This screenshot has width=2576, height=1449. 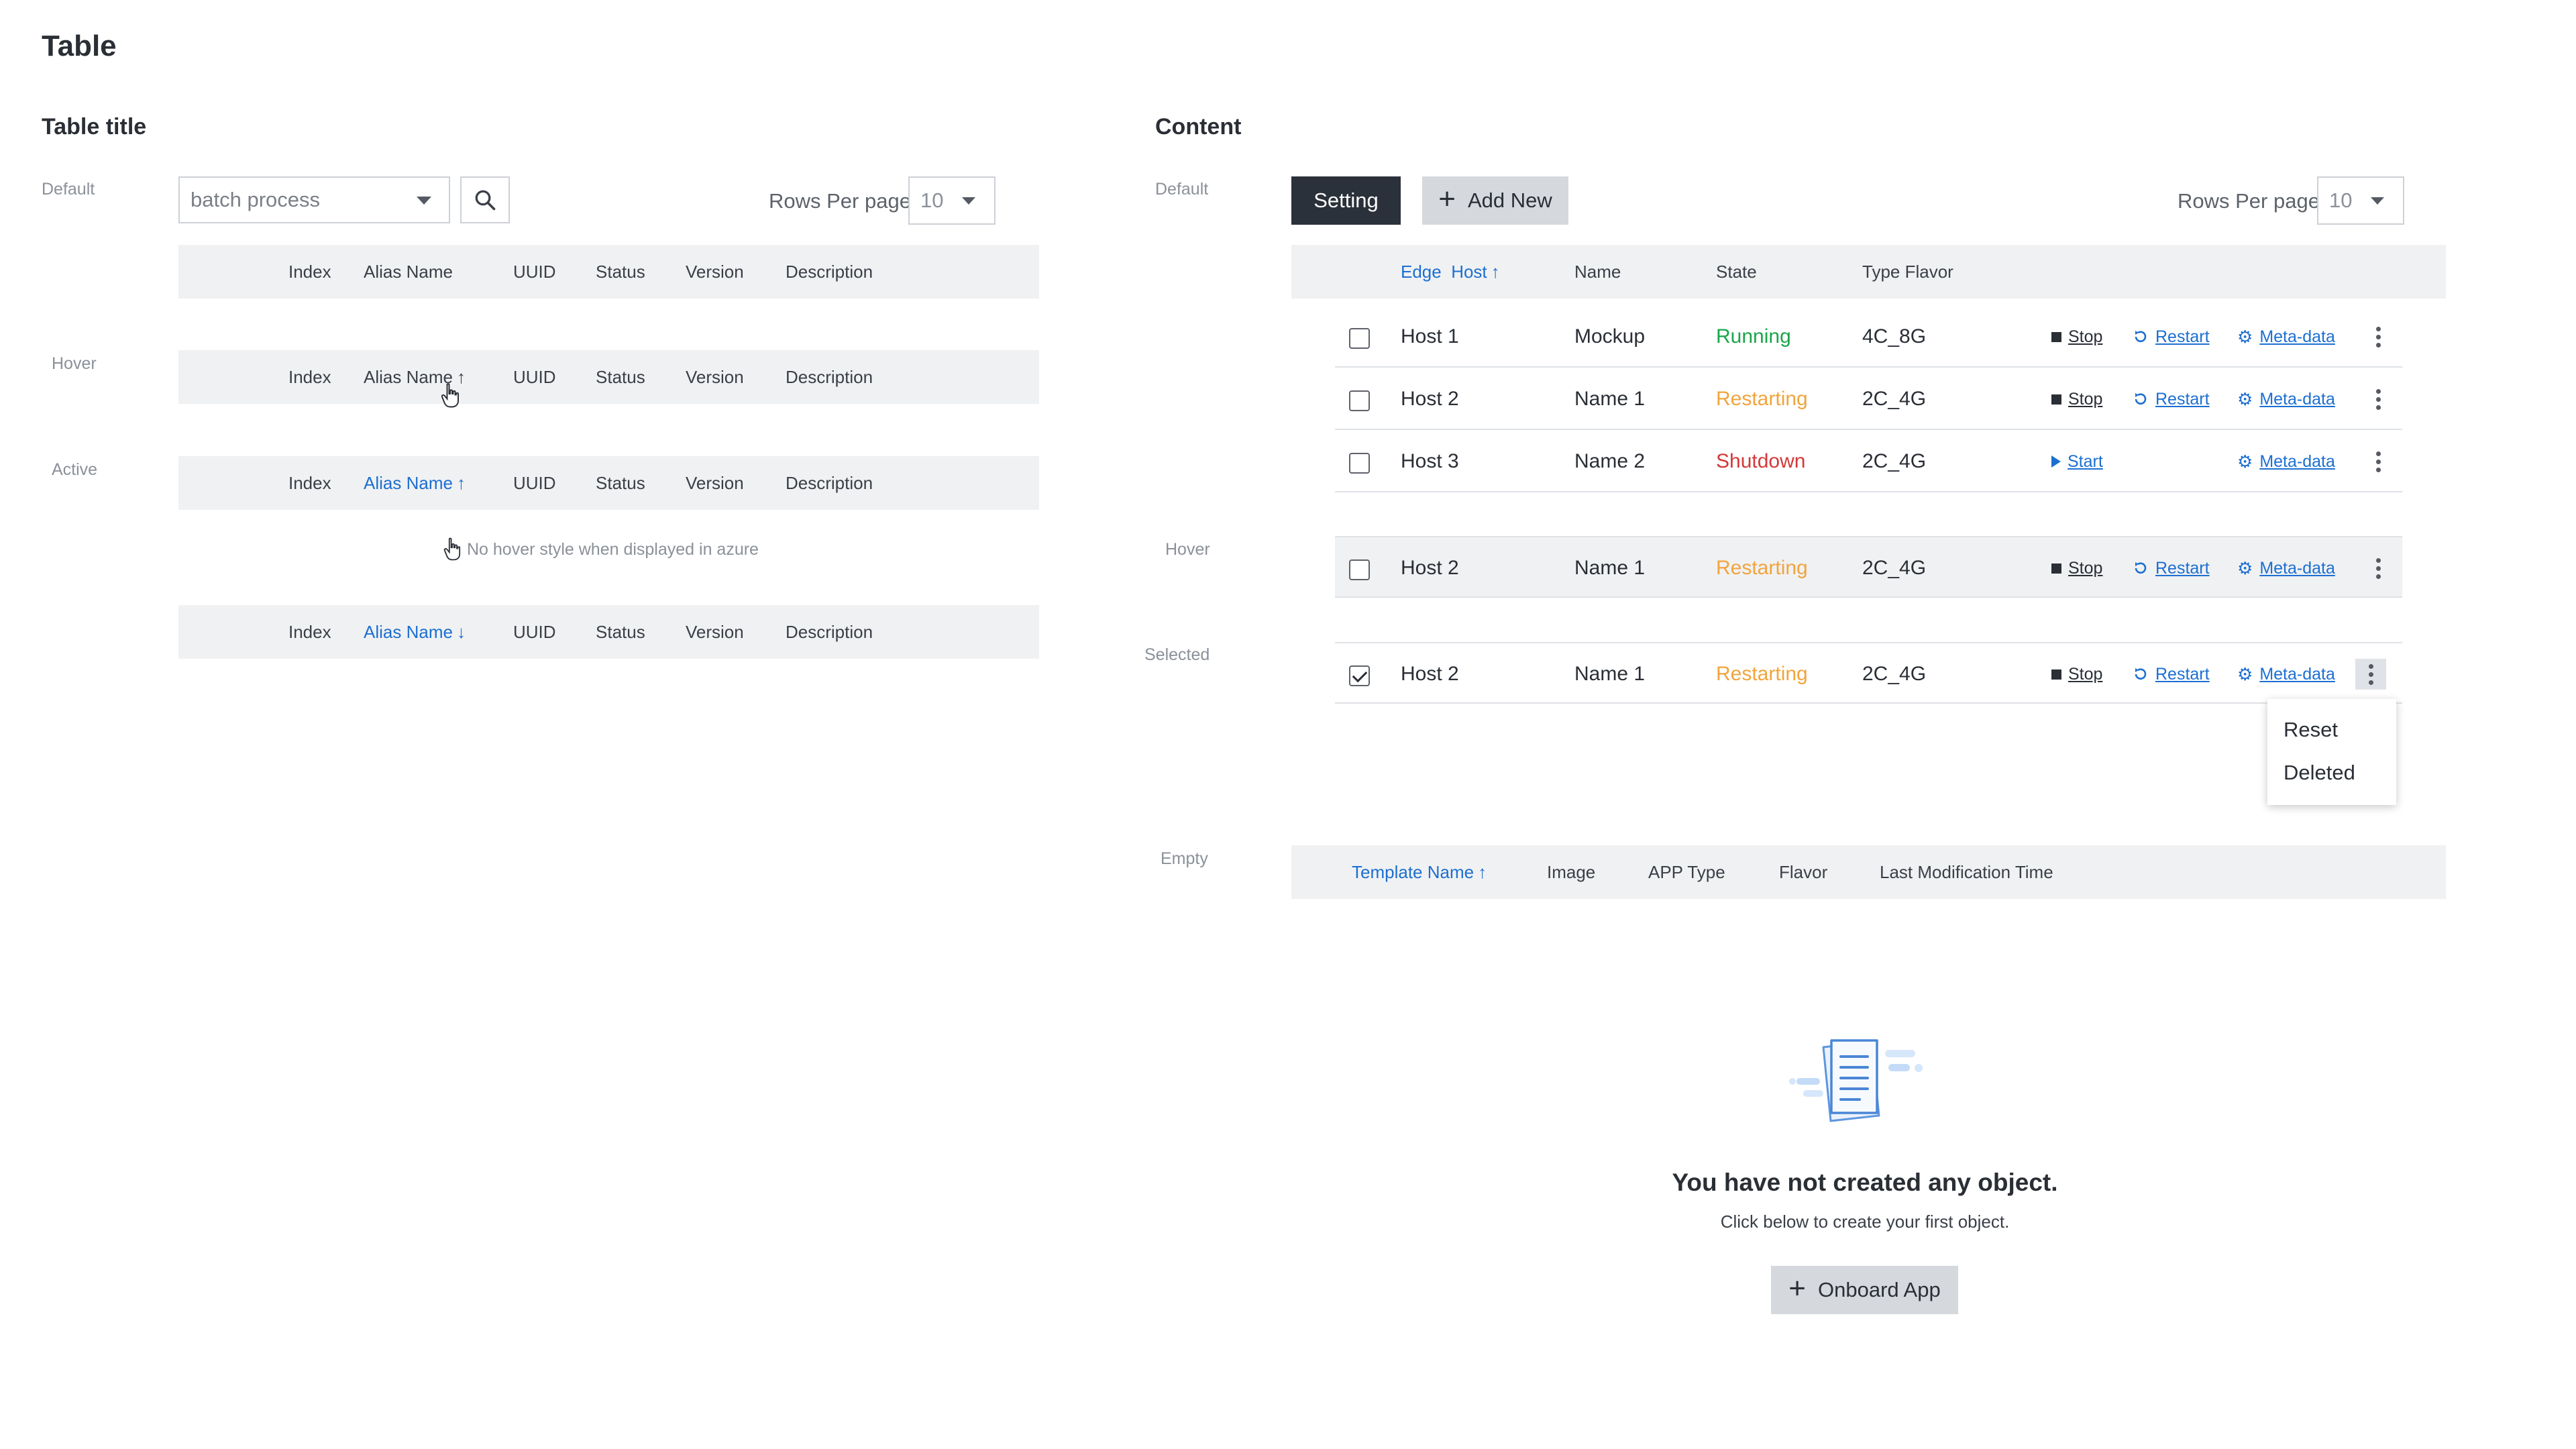 I want to click on menu-item-deleted: Deleted, so click(x=2331, y=772).